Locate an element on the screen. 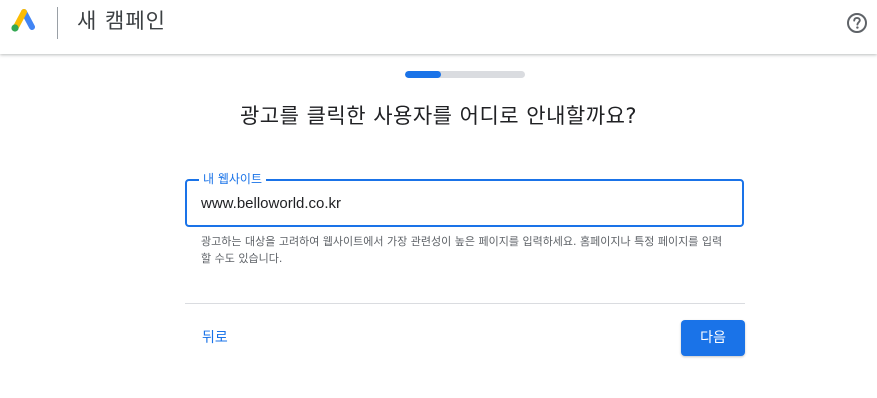 This screenshot has width=877, height=398. step-progress-fill is located at coordinates (423, 74).